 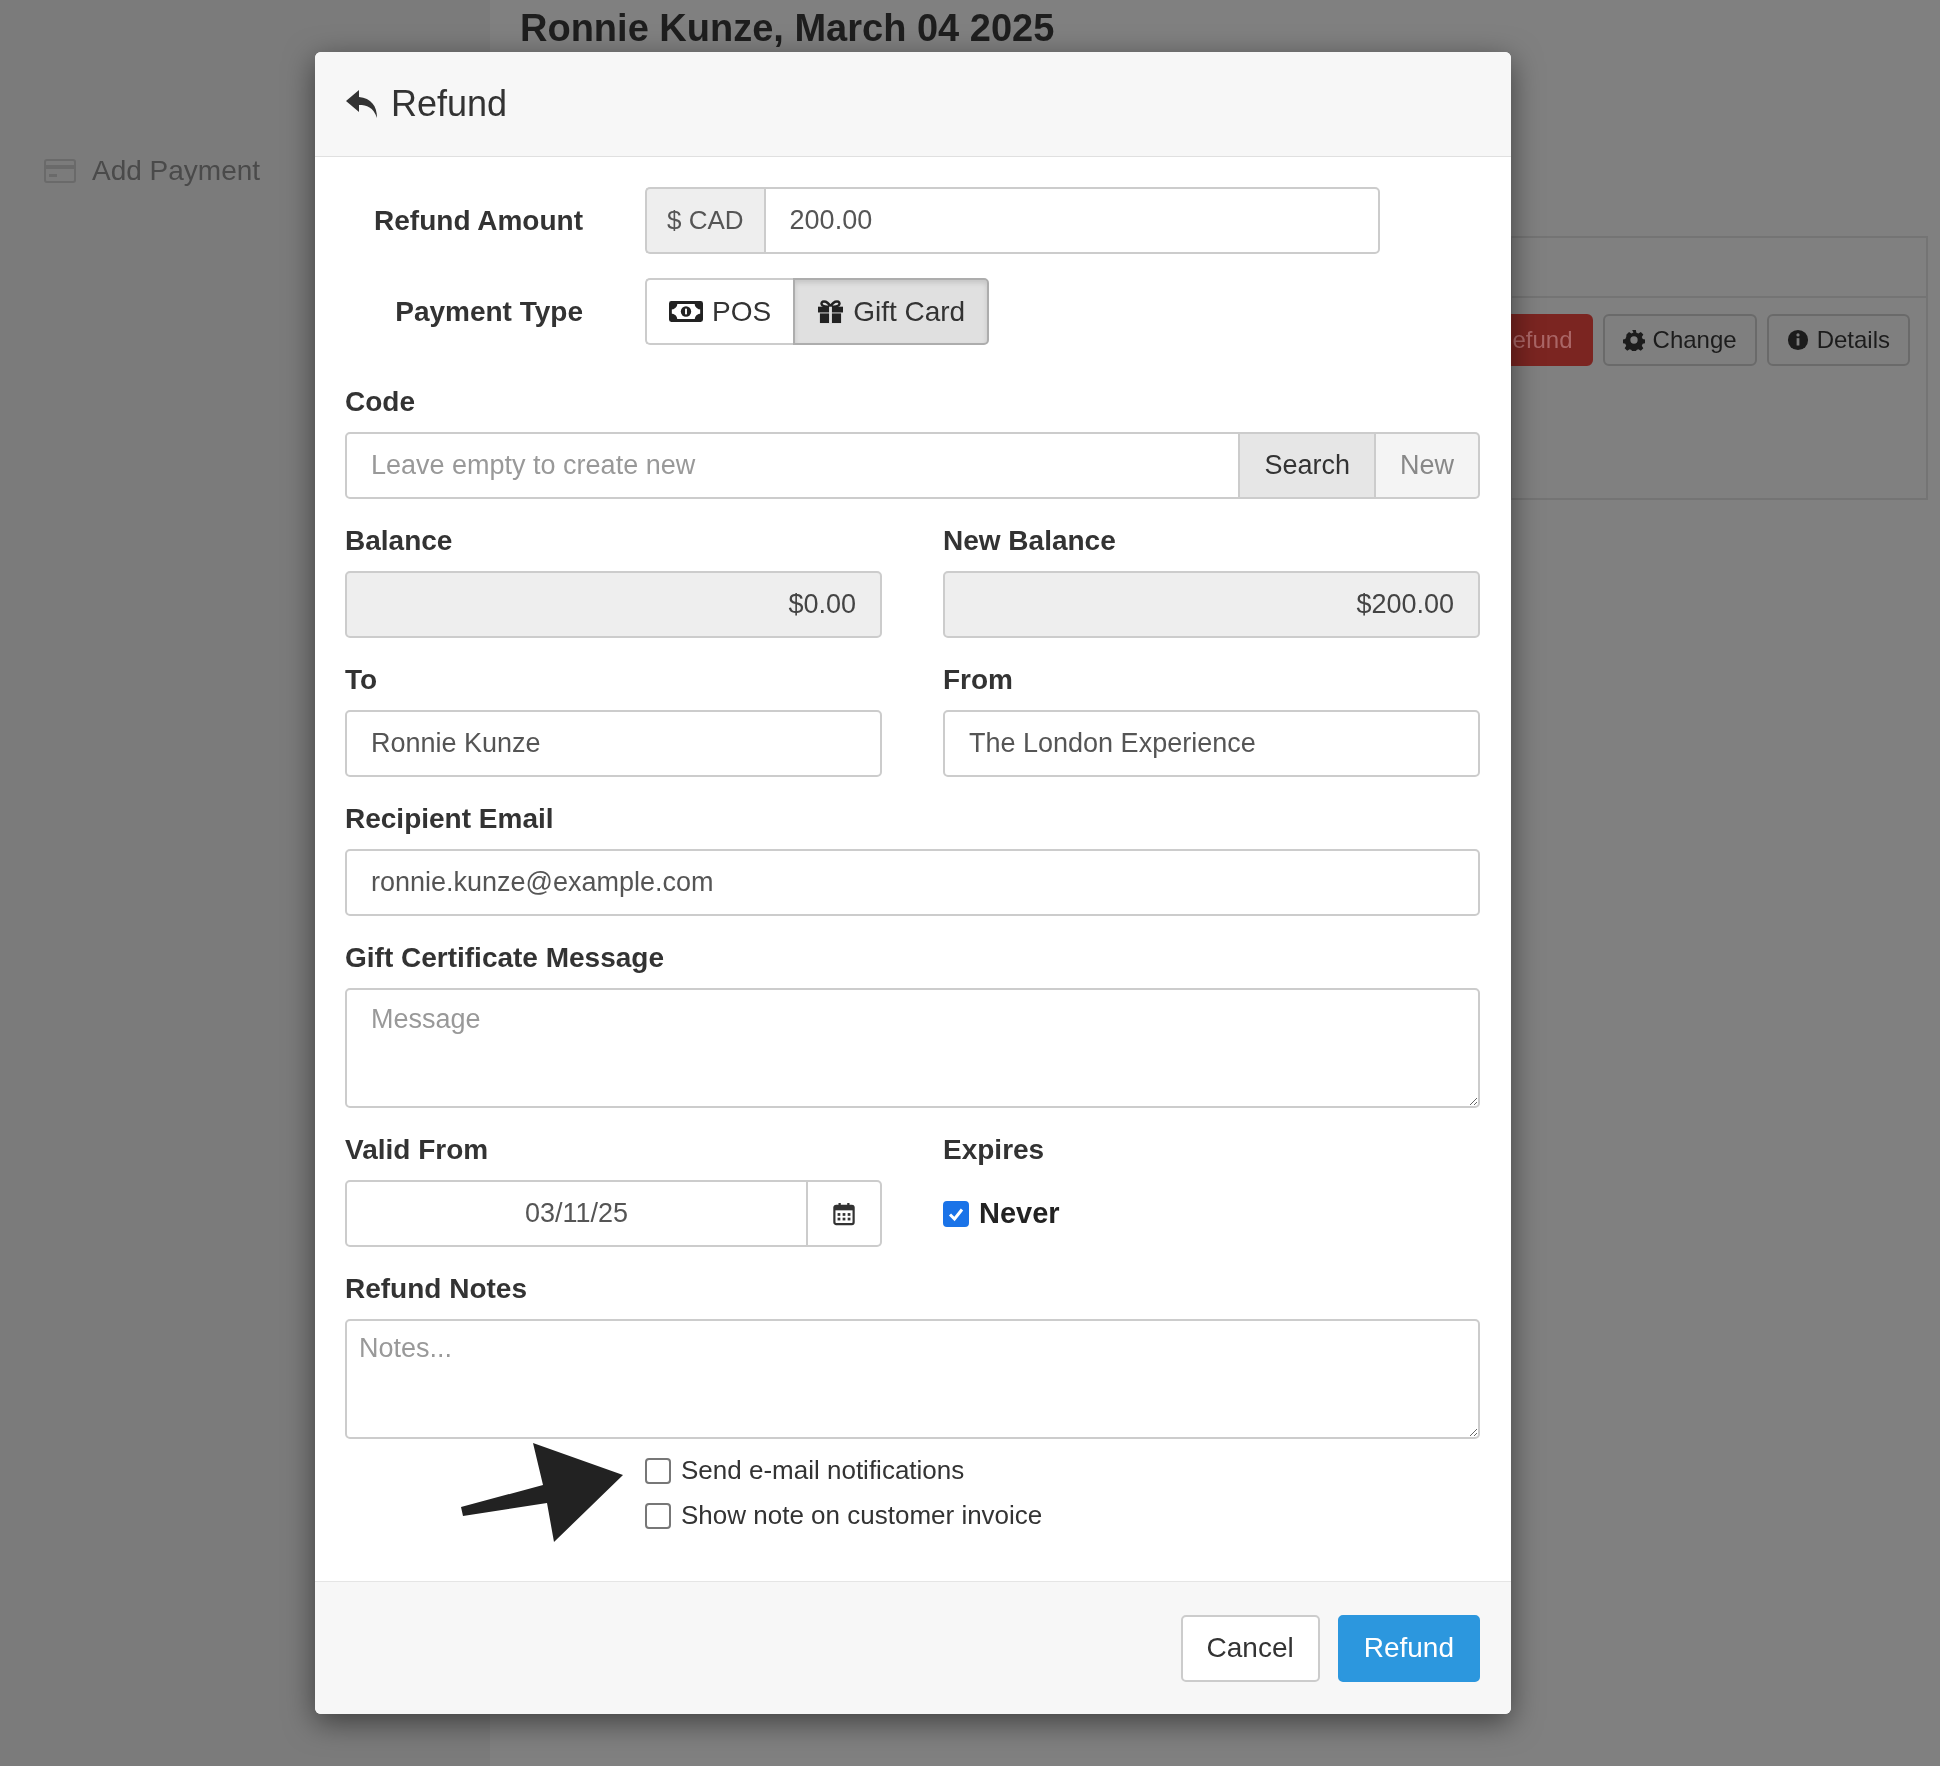 What do you see at coordinates (686, 311) in the screenshot?
I see `banknote-icon` at bounding box center [686, 311].